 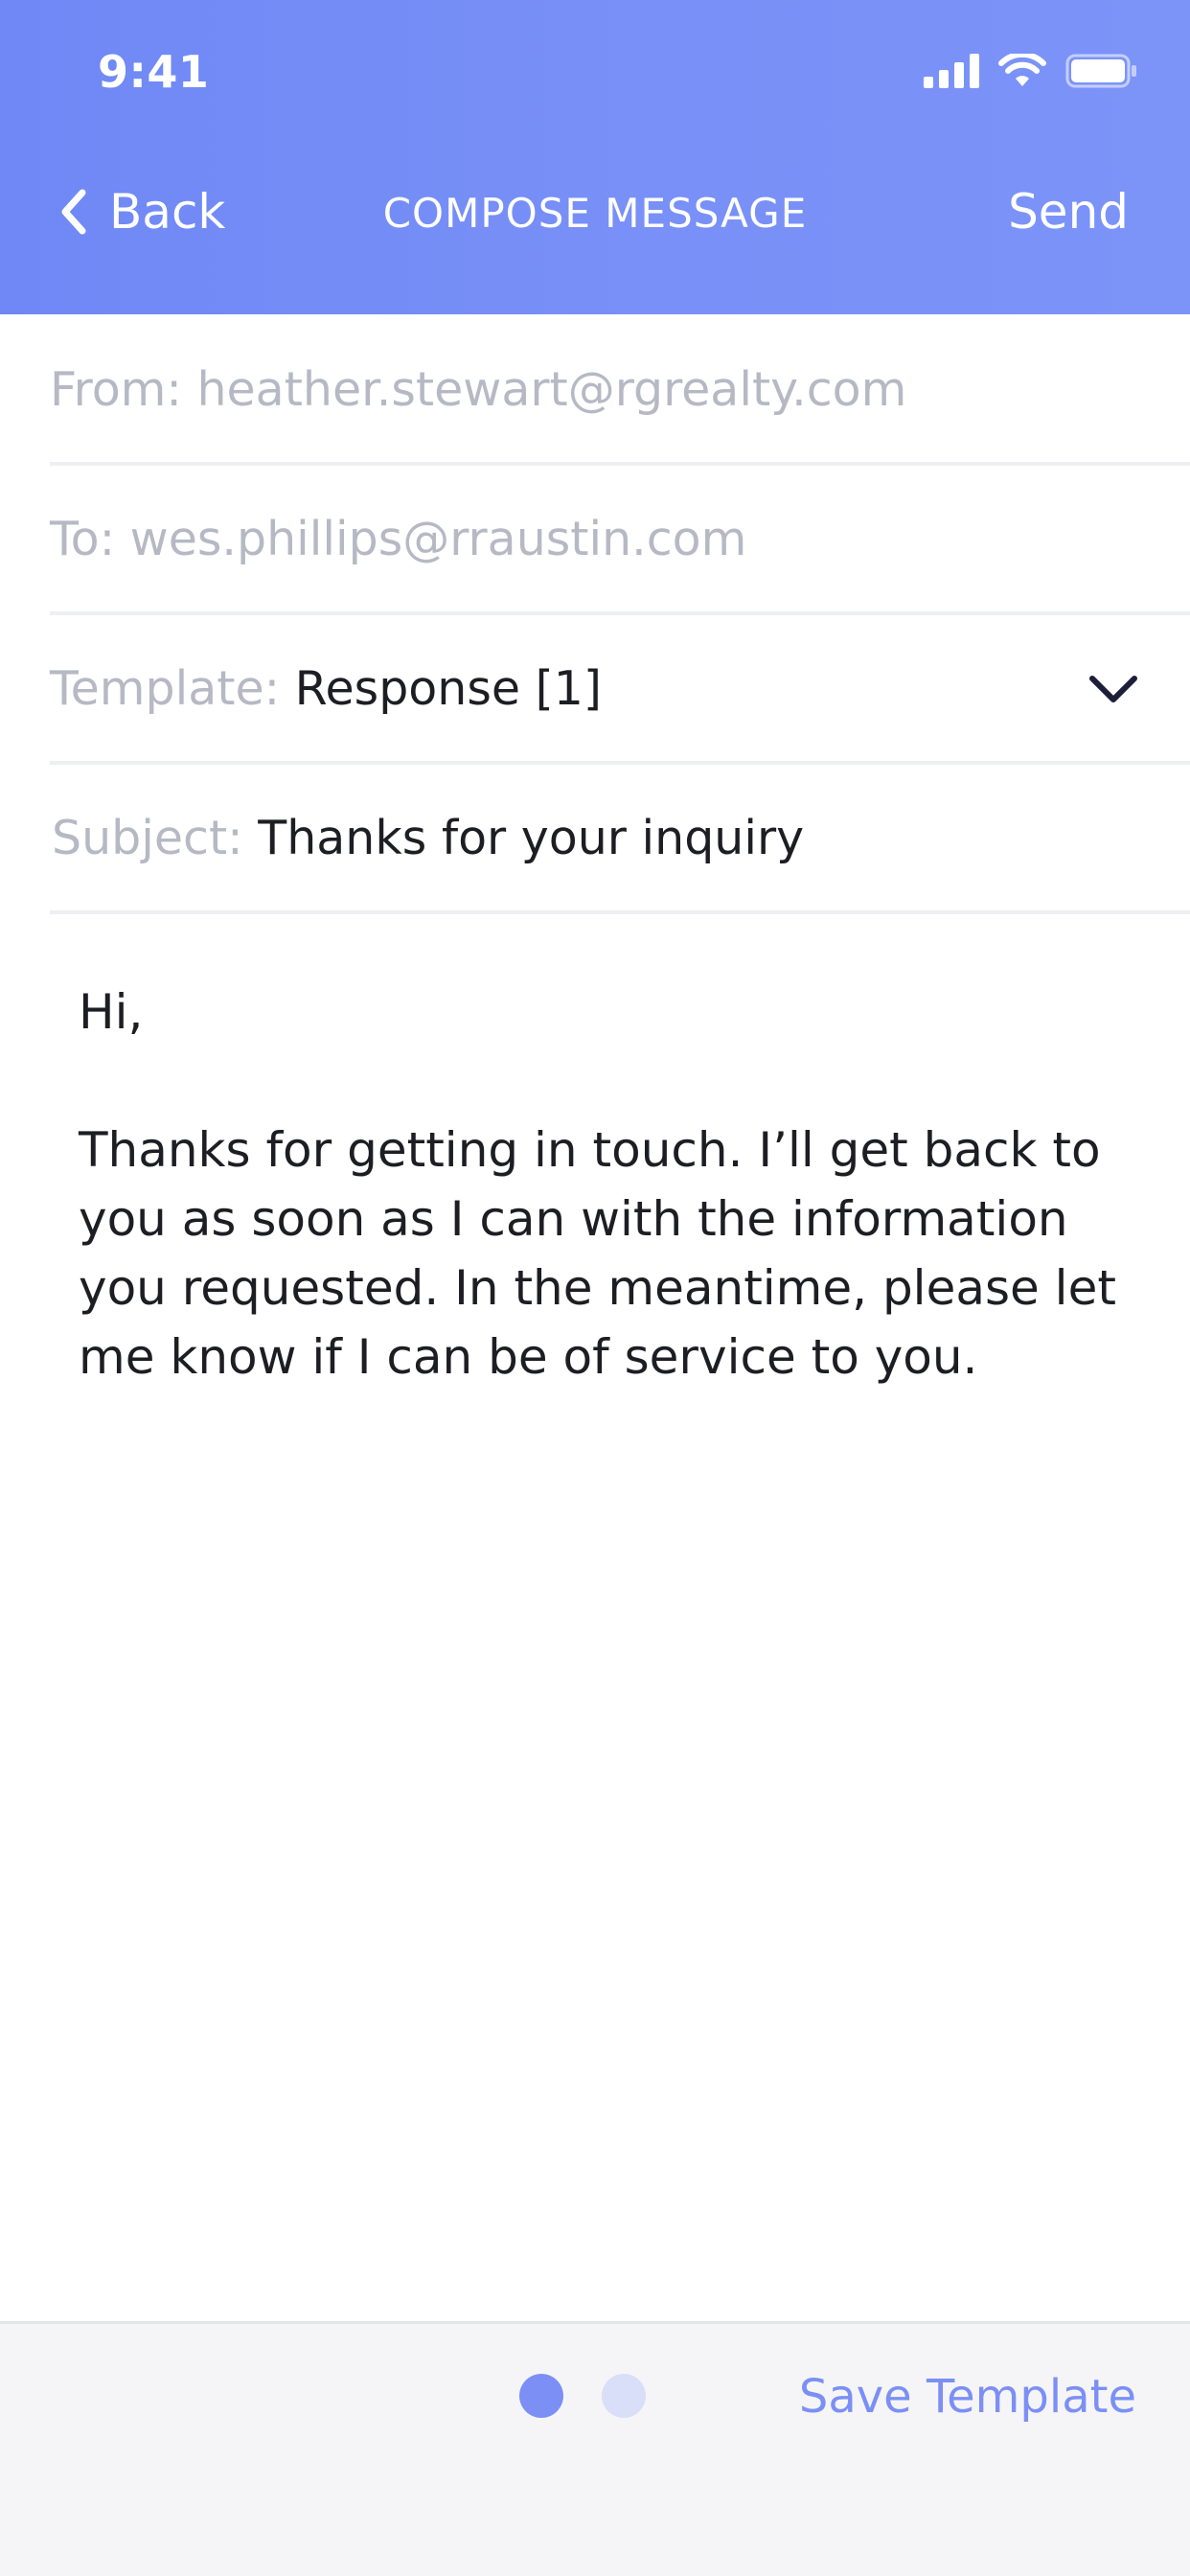 I want to click on cellular-signal-icon, so click(x=952, y=71).